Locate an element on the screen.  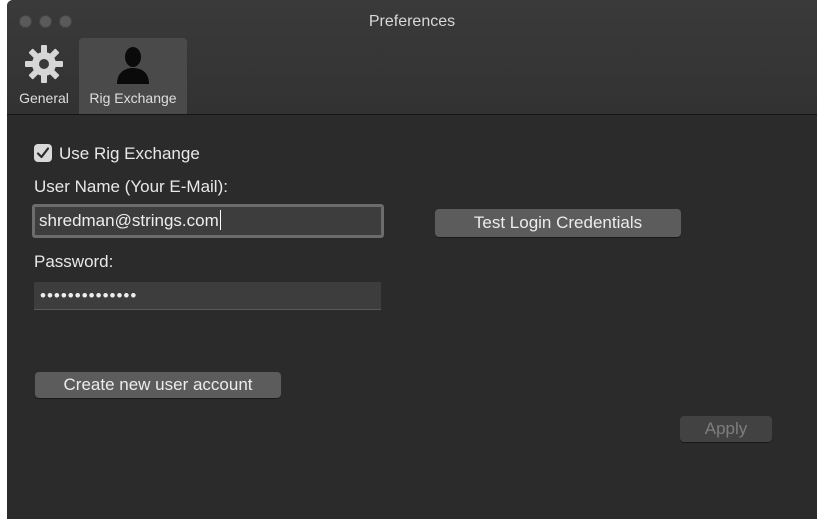
create-user-account-button: Create new user account is located at coordinates (158, 385).